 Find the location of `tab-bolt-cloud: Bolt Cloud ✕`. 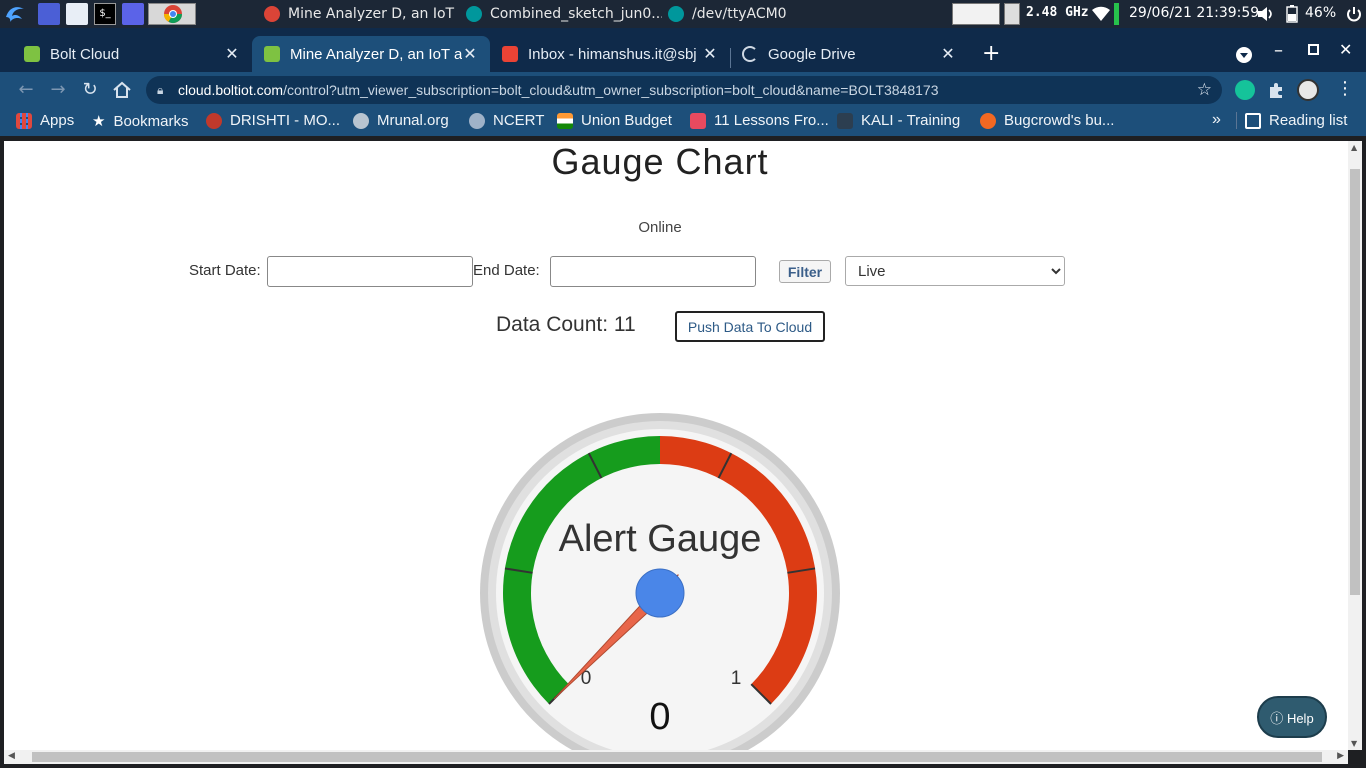

tab-bolt-cloud: Bolt Cloud ✕ is located at coordinates (132, 54).